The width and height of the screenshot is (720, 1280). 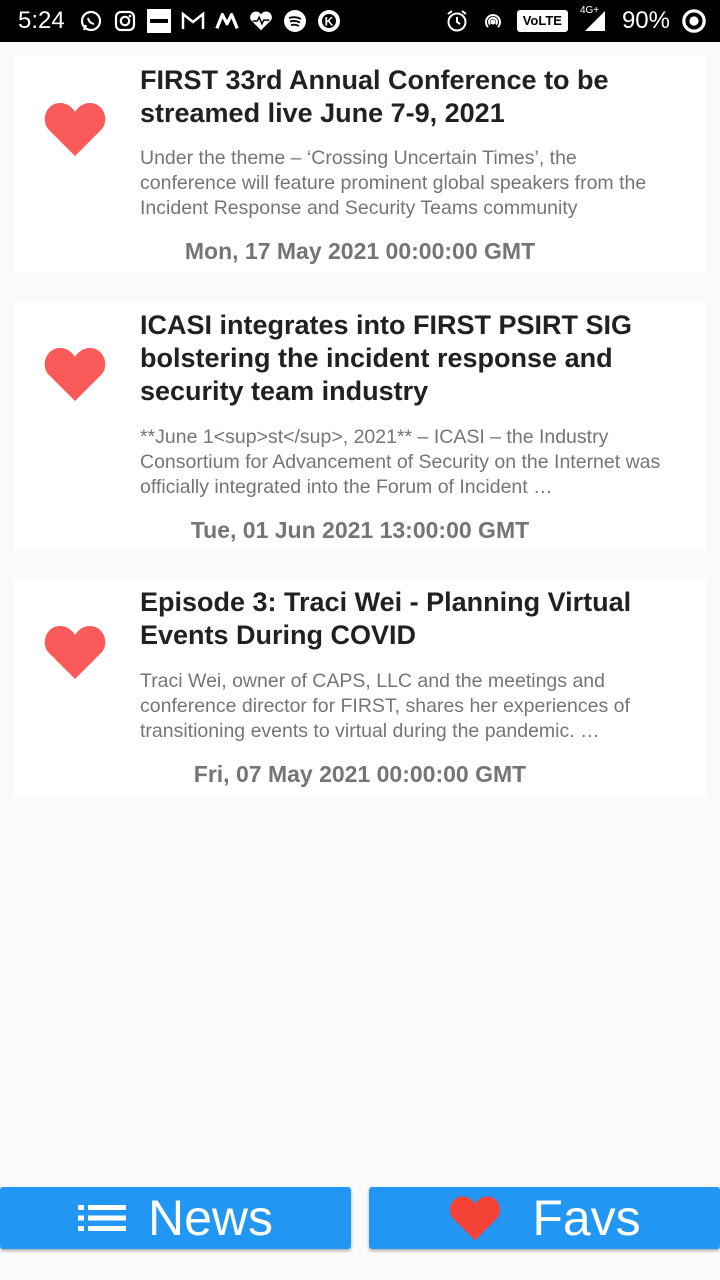 I want to click on myntra-icon, so click(x=227, y=21).